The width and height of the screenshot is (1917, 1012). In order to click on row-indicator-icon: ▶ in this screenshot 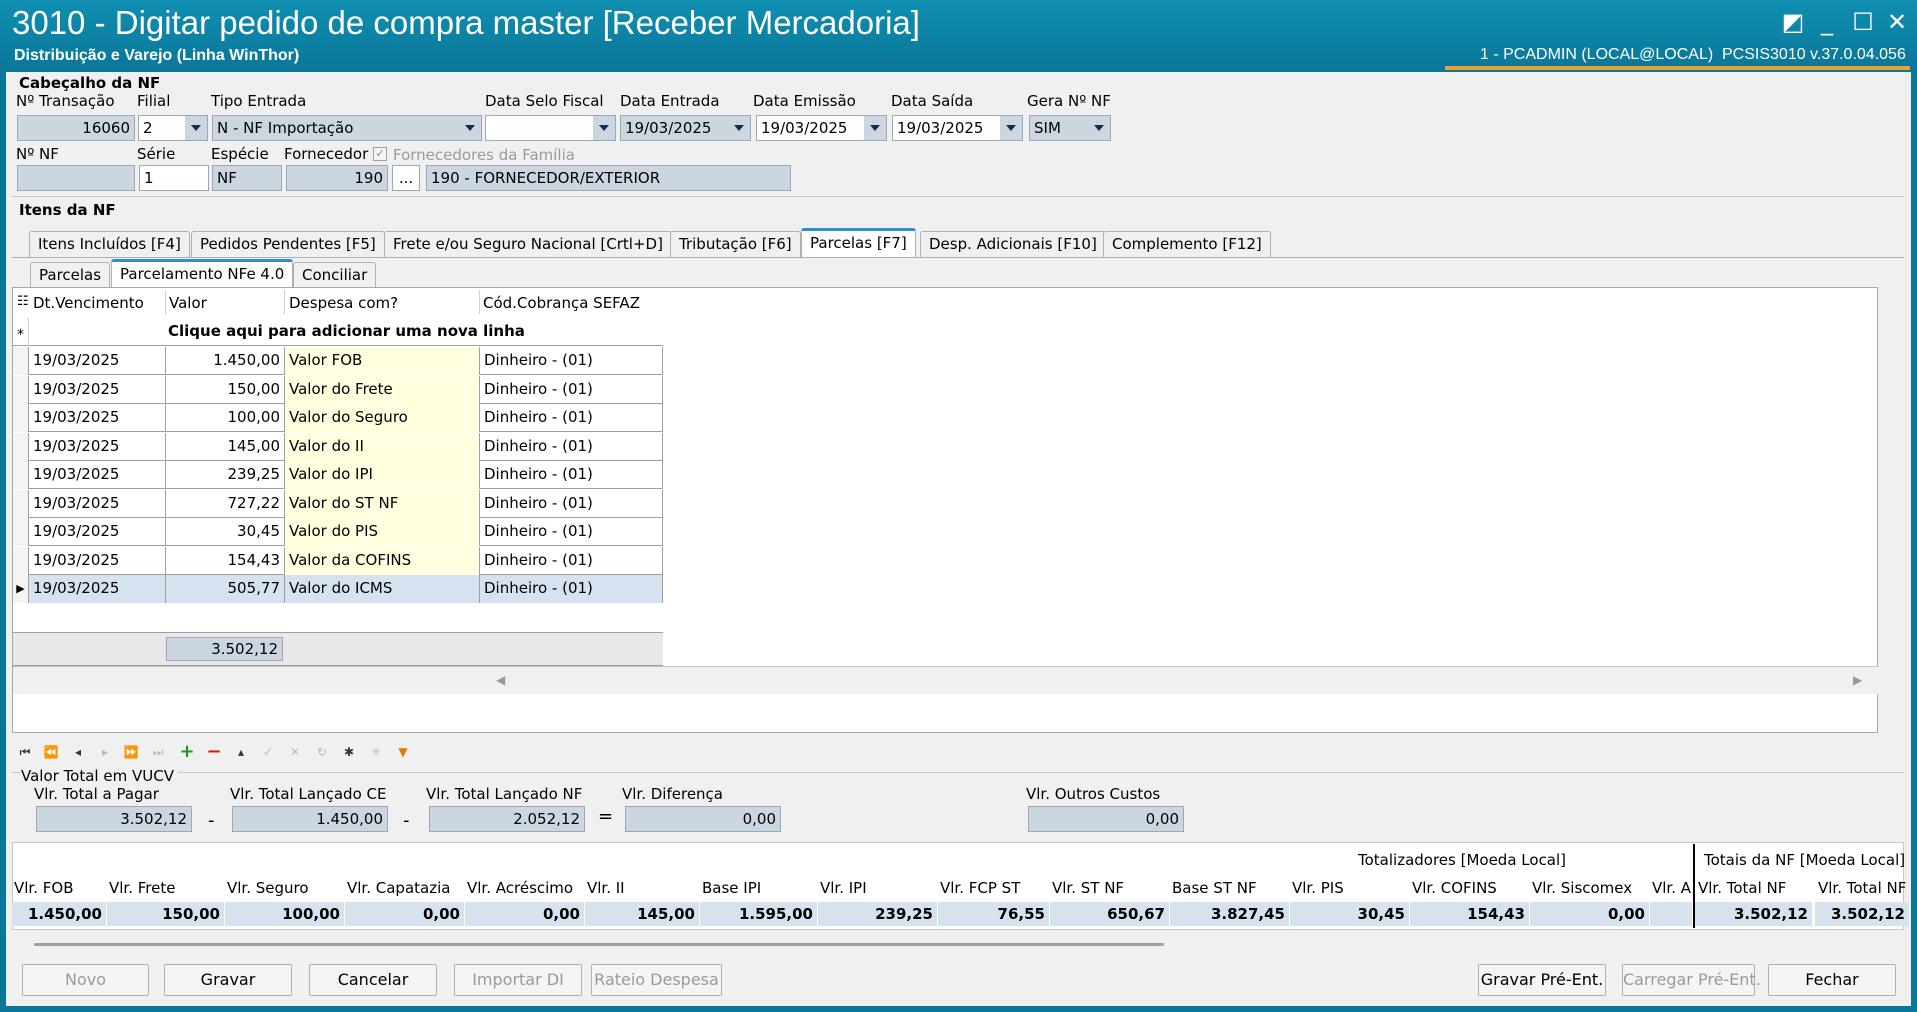, I will do `click(21, 589)`.